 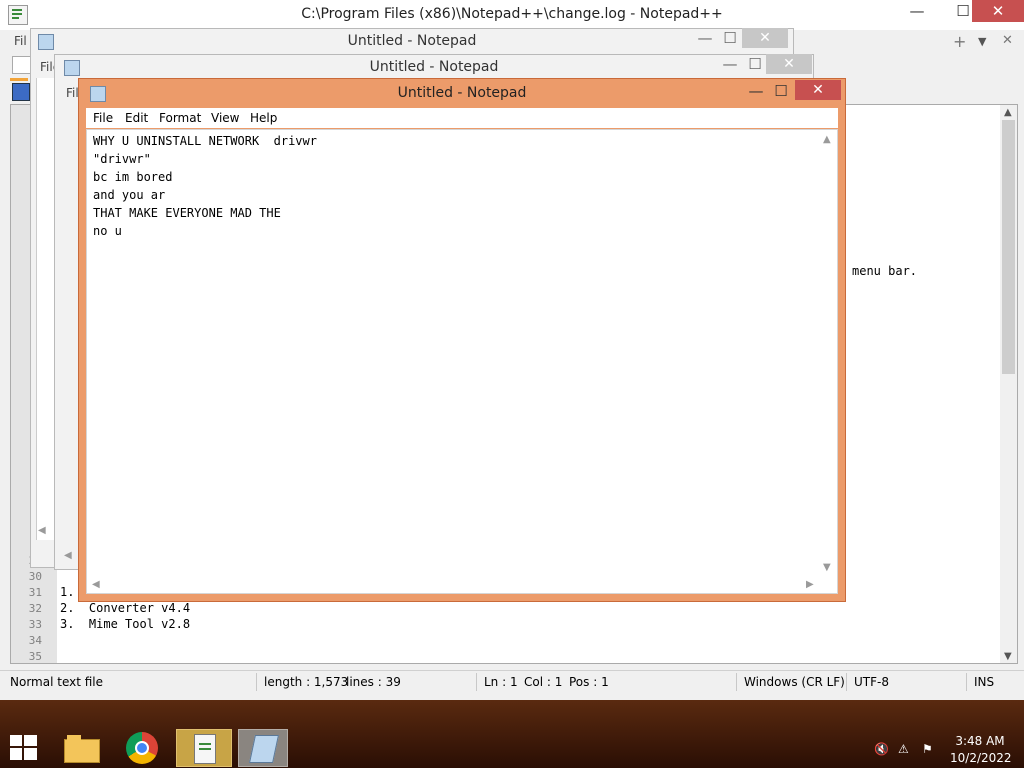 I want to click on code-line: 3. Mime Tool v2.8, so click(x=125, y=624).